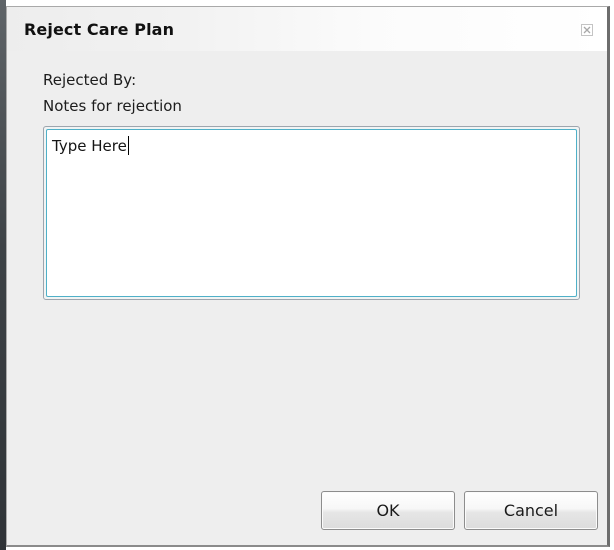 This screenshot has height=550, width=614. I want to click on dialog-title: Reject Care Plan, so click(99, 29).